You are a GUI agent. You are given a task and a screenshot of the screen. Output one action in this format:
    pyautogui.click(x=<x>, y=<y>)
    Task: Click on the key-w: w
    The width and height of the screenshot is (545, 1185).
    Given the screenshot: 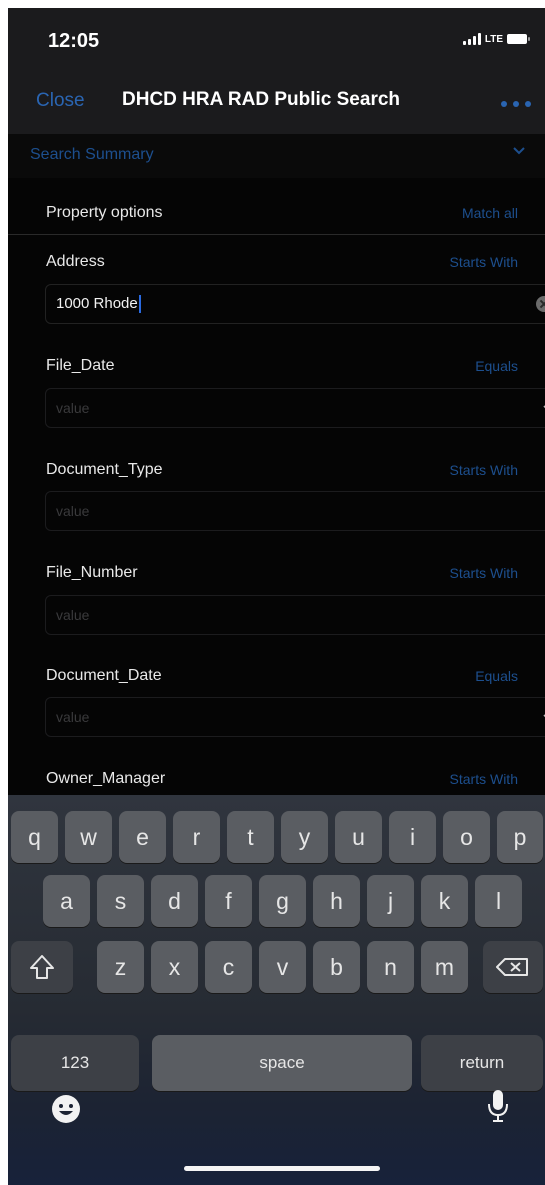 What is the action you would take?
    pyautogui.click(x=88, y=837)
    